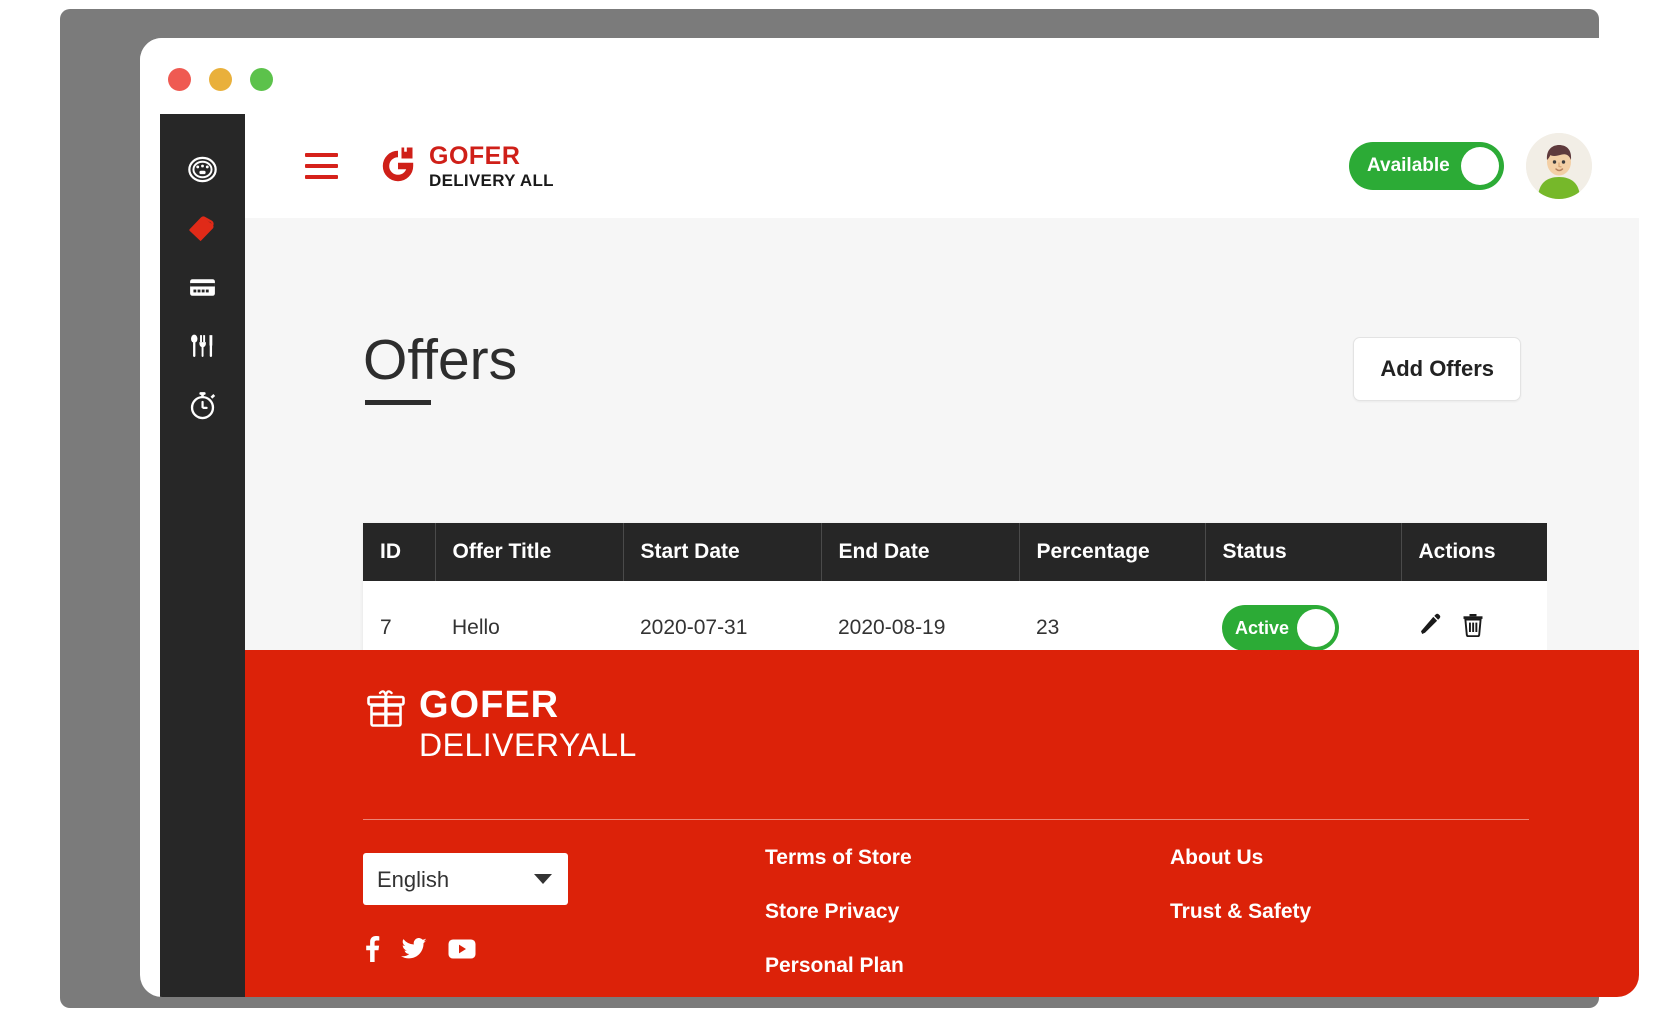 This screenshot has height=1017, width=1659. I want to click on footer-link-personal-plan: Personal Plan, so click(838, 966).